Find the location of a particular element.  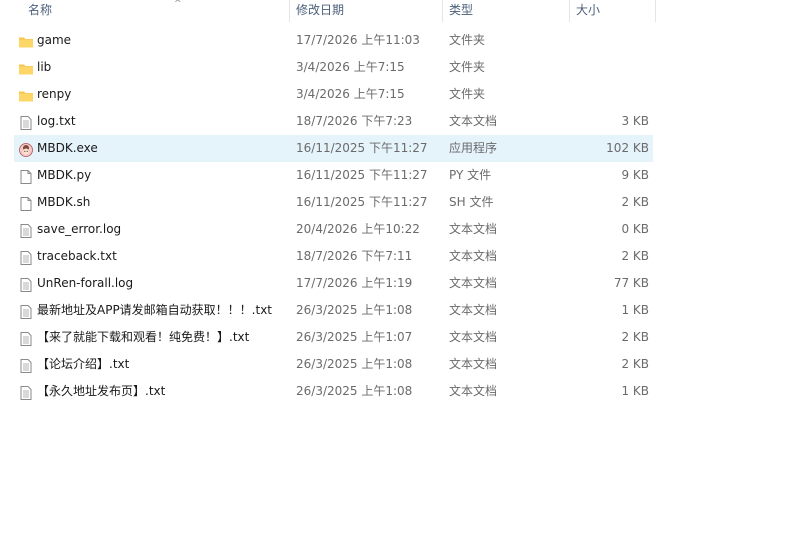

sort-indicator-icon: ^ is located at coordinates (178, 4).